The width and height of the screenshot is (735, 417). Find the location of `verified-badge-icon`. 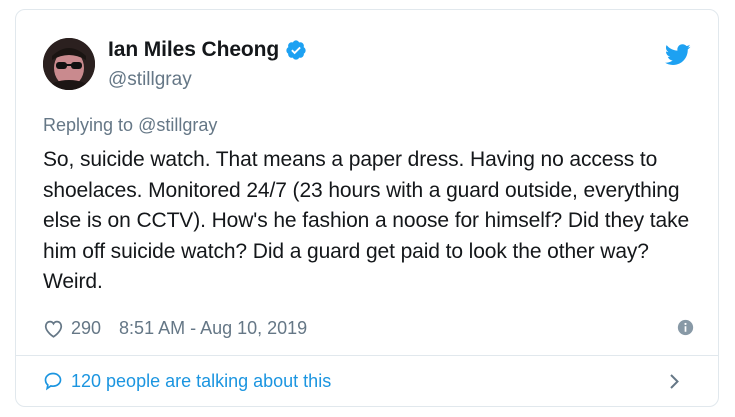

verified-badge-icon is located at coordinates (296, 50).